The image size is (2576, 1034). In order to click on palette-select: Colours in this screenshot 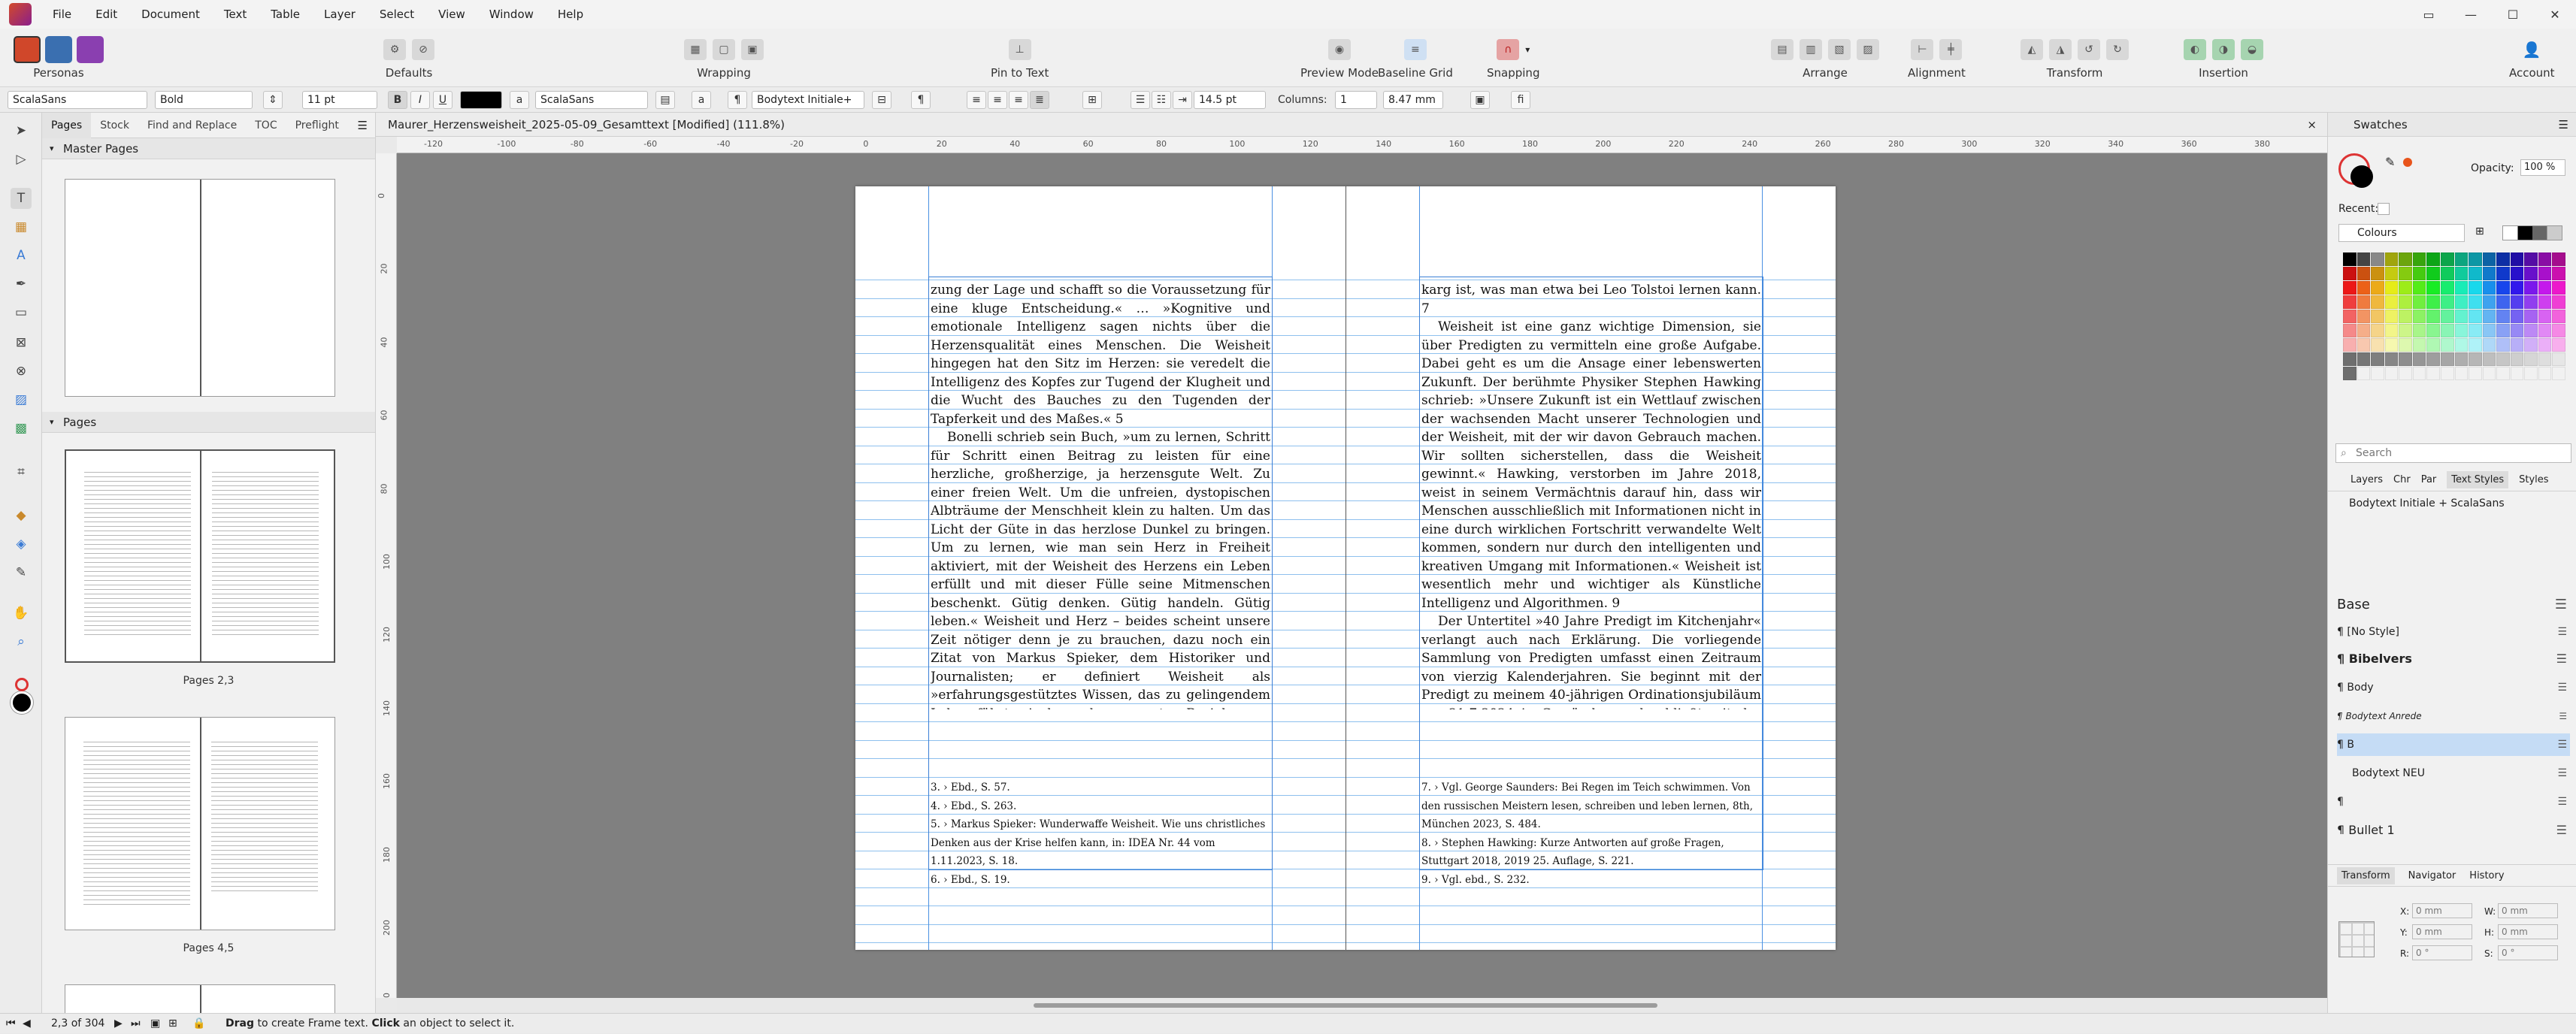, I will do `click(2401, 233)`.